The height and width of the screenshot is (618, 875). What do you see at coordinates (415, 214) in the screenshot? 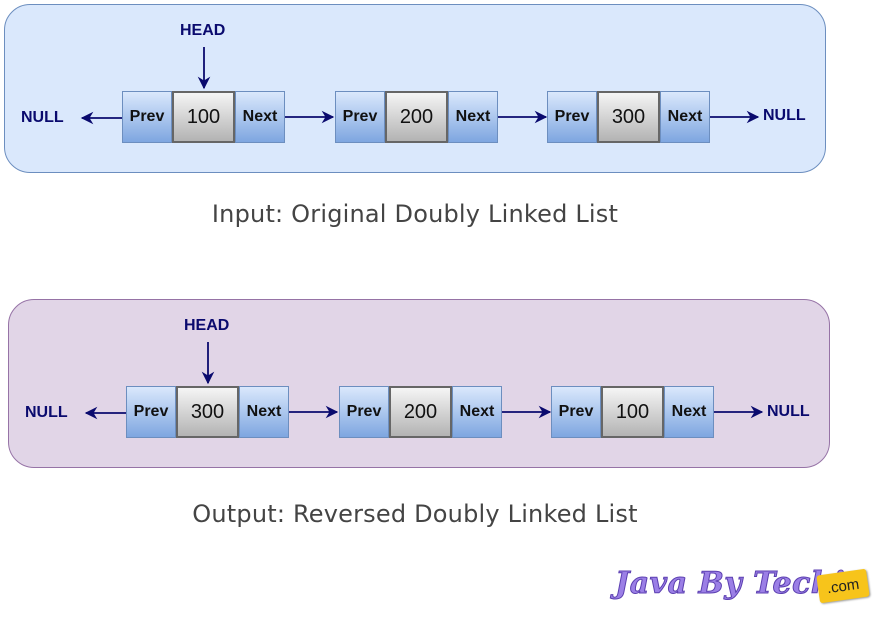
I see `input-caption: Input: Original Doubly Linked List` at bounding box center [415, 214].